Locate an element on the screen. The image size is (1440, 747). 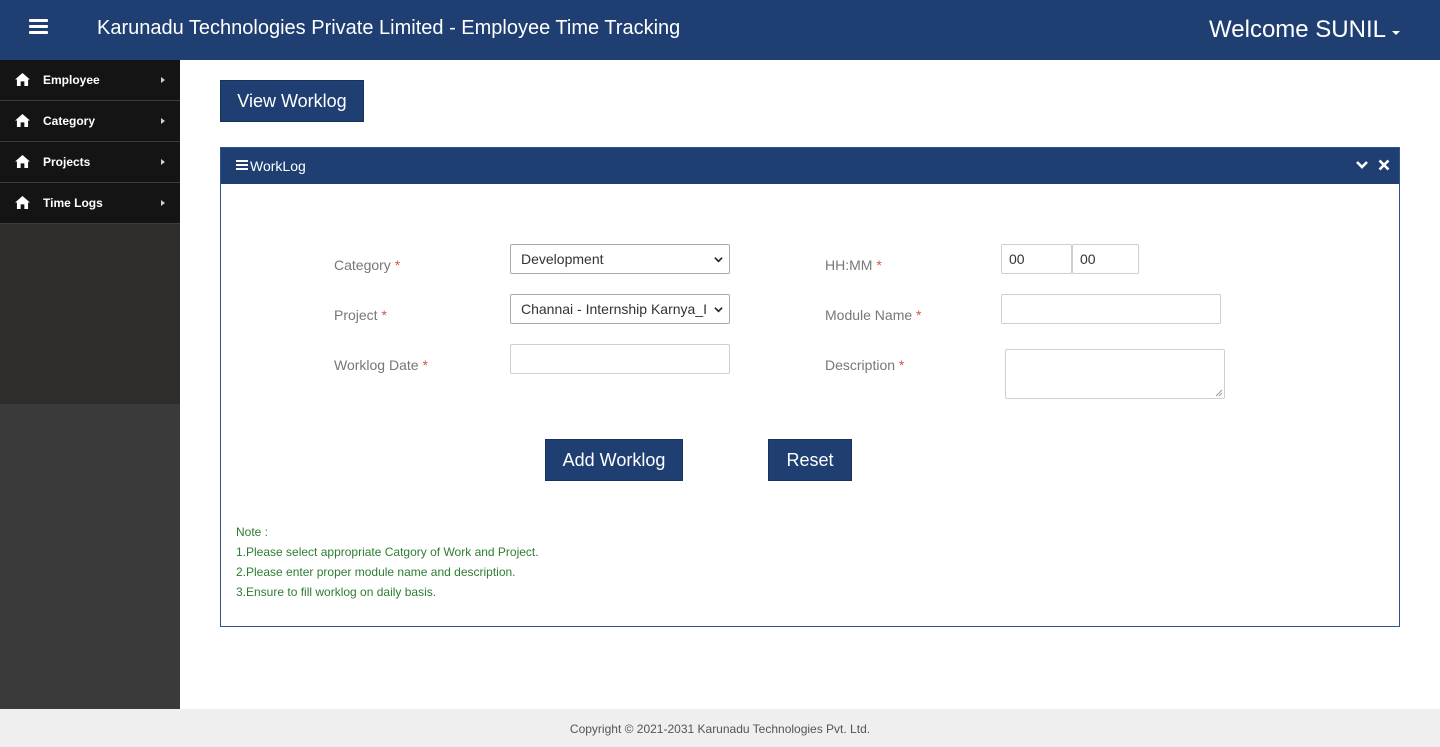
module-name-label: Module Name * is located at coordinates (873, 315).